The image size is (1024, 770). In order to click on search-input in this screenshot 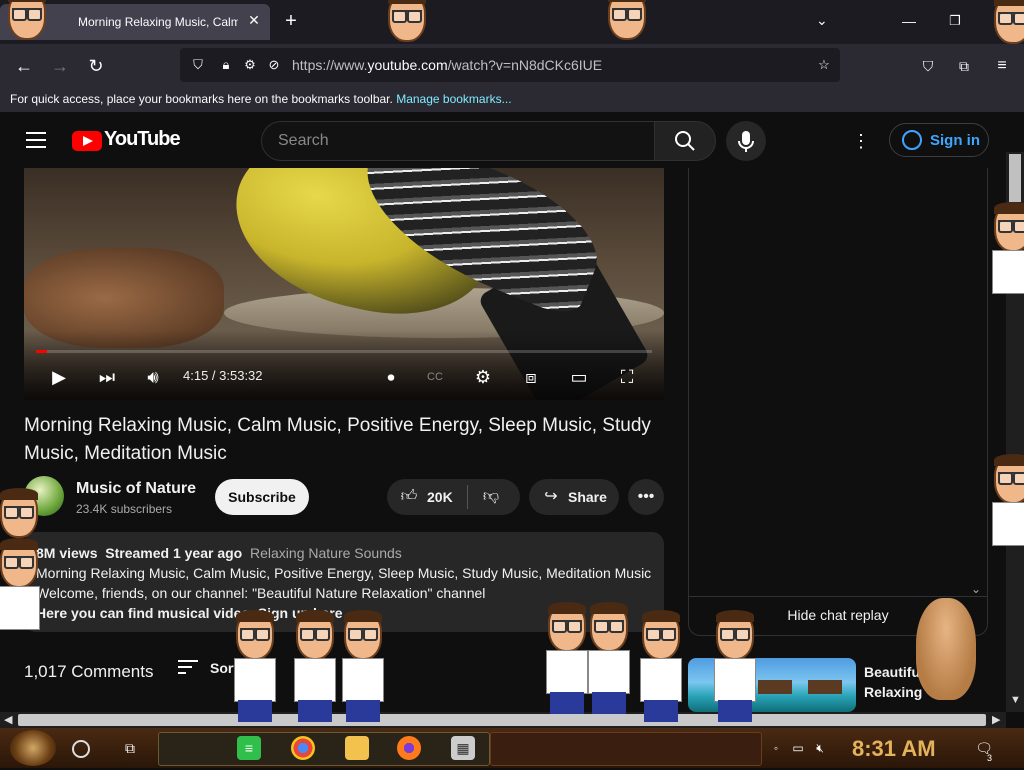, I will do `click(458, 141)`.